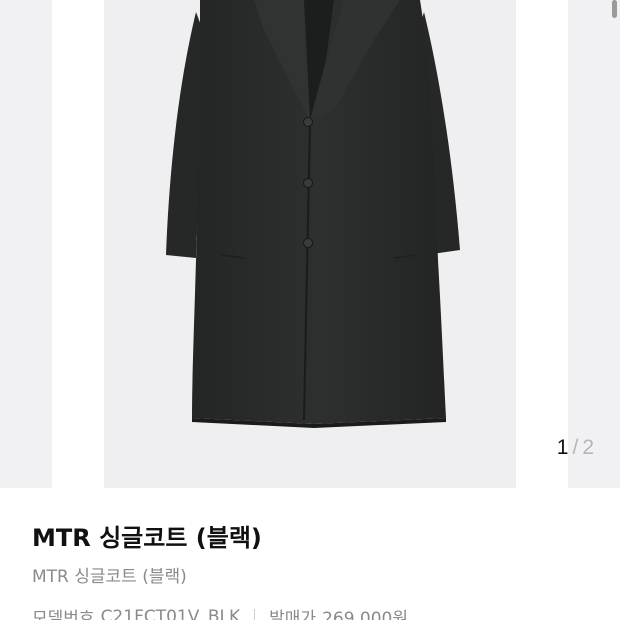 Image resolution: width=620 pixels, height=620 pixels. Describe the element at coordinates (293, 614) in the screenshot. I see `price-label: 발매가` at that location.